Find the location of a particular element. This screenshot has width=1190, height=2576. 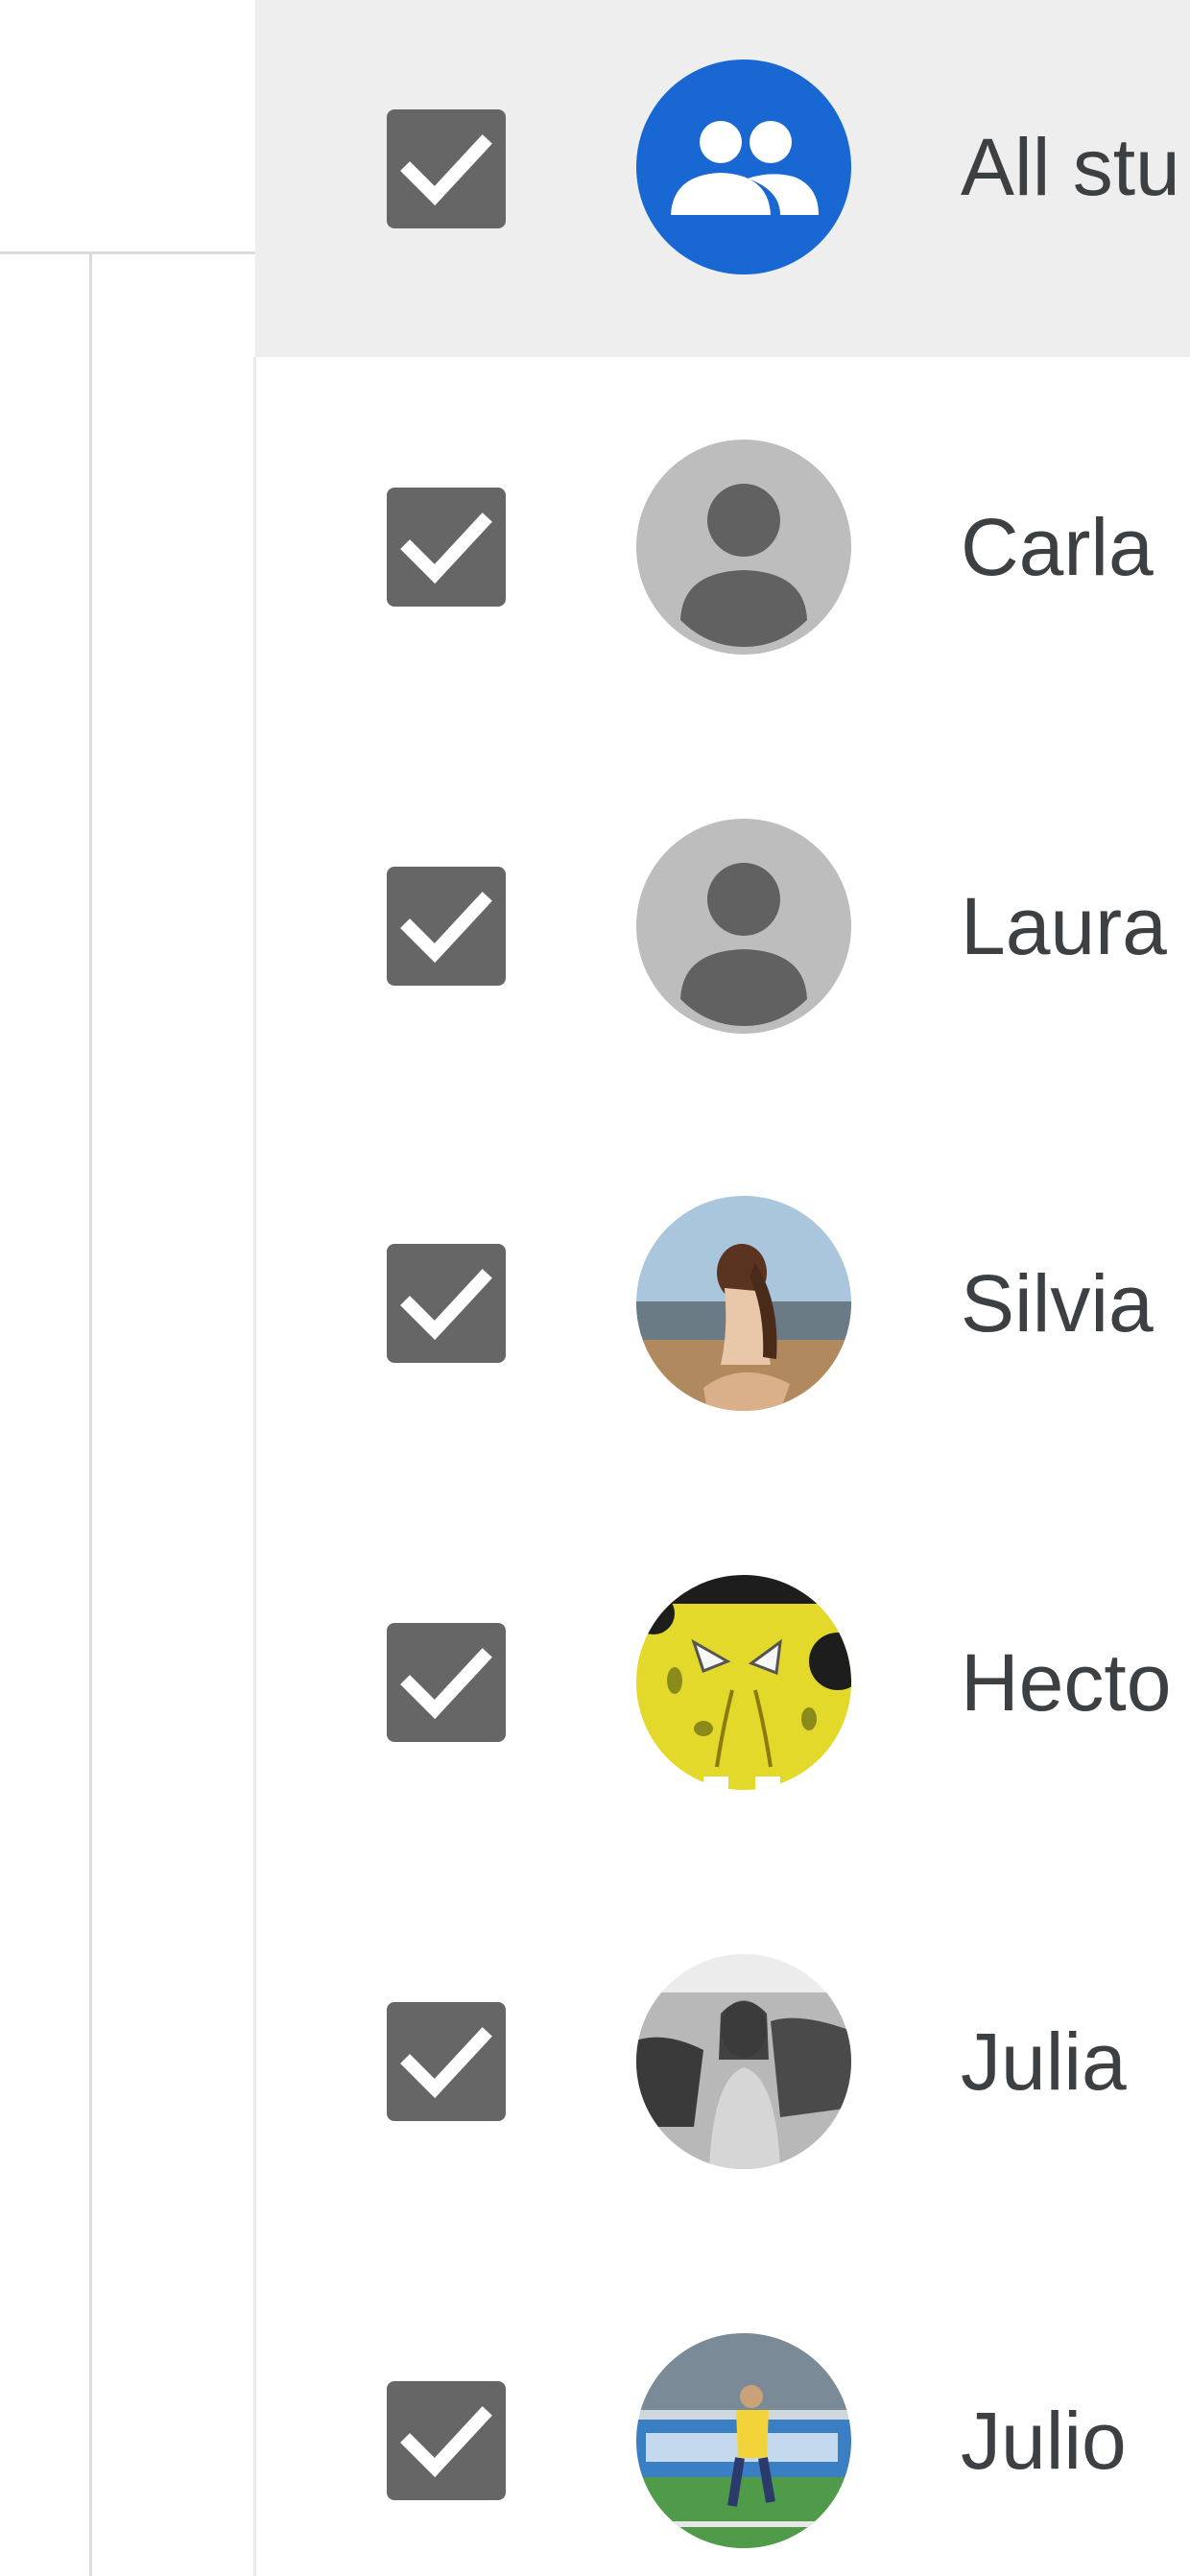

list-item-student: Carla is located at coordinates (723, 546).